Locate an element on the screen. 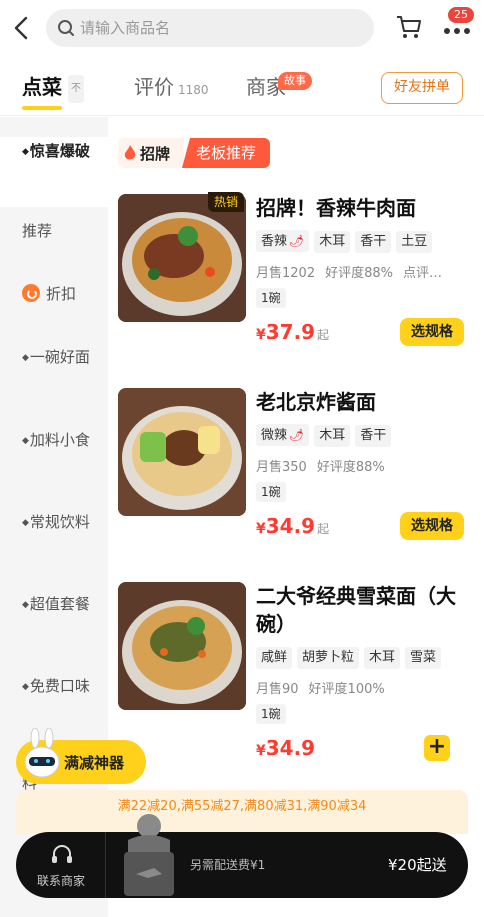 The width and height of the screenshot is (484, 917). sidebar-item-noodles: ◆一碗好面 is located at coordinates (54, 357).